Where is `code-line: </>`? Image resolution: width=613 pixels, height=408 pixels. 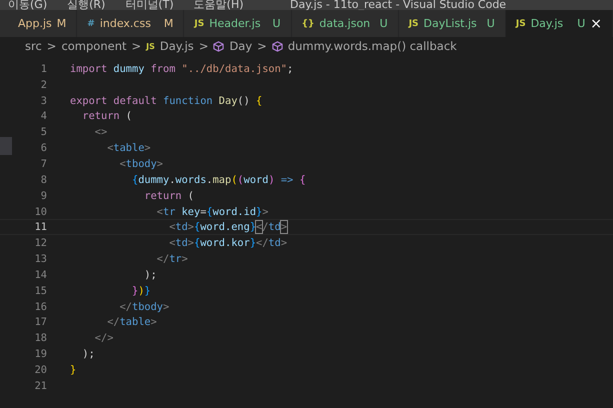 code-line: </> is located at coordinates (104, 338).